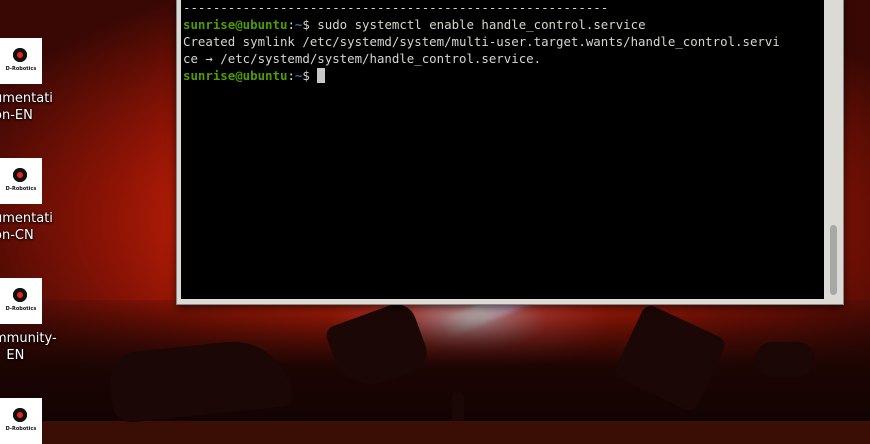  Describe the element at coordinates (28, 347) in the screenshot. I see `desktop-icon-label: mmunity- EN` at that location.